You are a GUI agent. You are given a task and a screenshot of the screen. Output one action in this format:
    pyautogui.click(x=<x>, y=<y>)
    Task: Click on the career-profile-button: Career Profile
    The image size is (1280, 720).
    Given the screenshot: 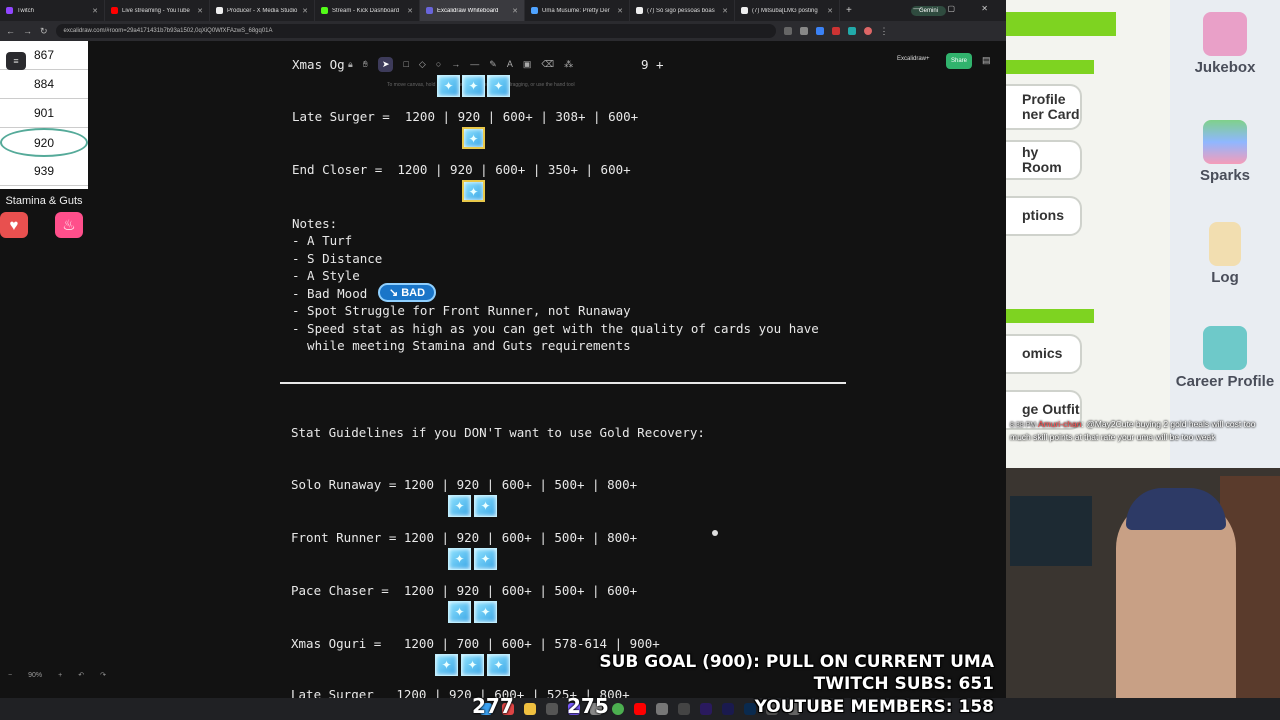 What is the action you would take?
    pyautogui.click(x=1225, y=358)
    